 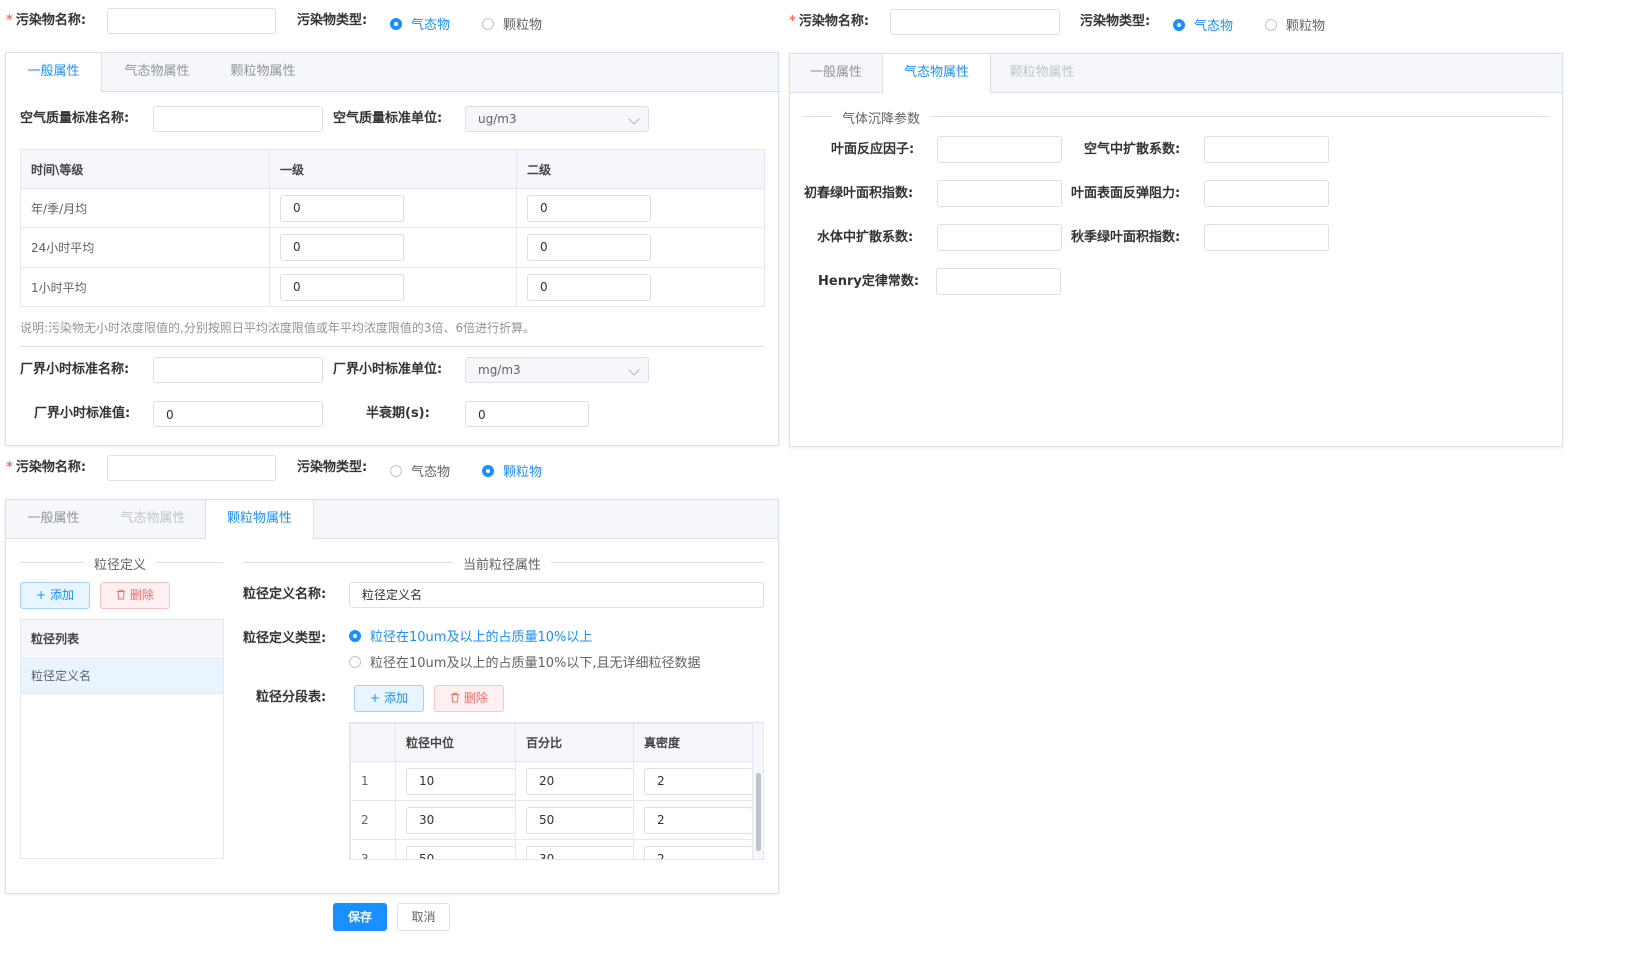 What do you see at coordinates (373, 849) in the screenshot?
I see `row-index: 3` at bounding box center [373, 849].